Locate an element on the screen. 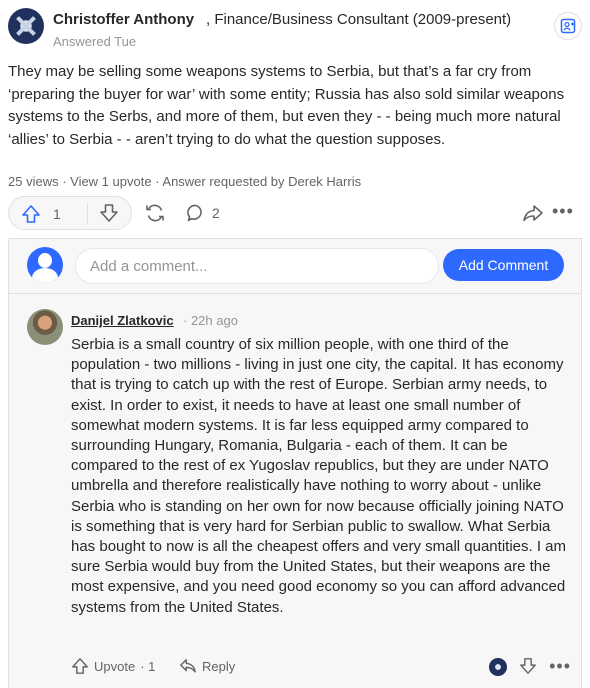 The width and height of the screenshot is (590, 688). reshare-button is located at coordinates (155, 213).